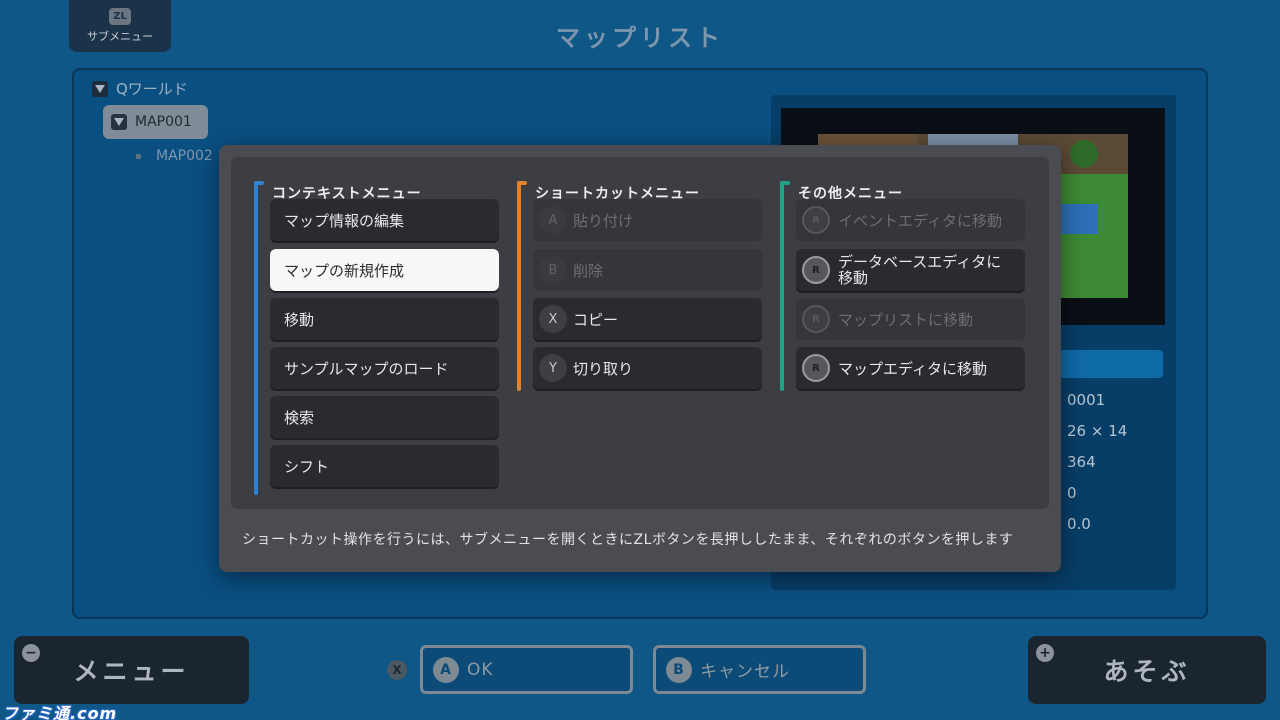 This screenshot has width=1280, height=720. What do you see at coordinates (603, 368) in the screenshot?
I see `menu-item-label: 切り取り` at bounding box center [603, 368].